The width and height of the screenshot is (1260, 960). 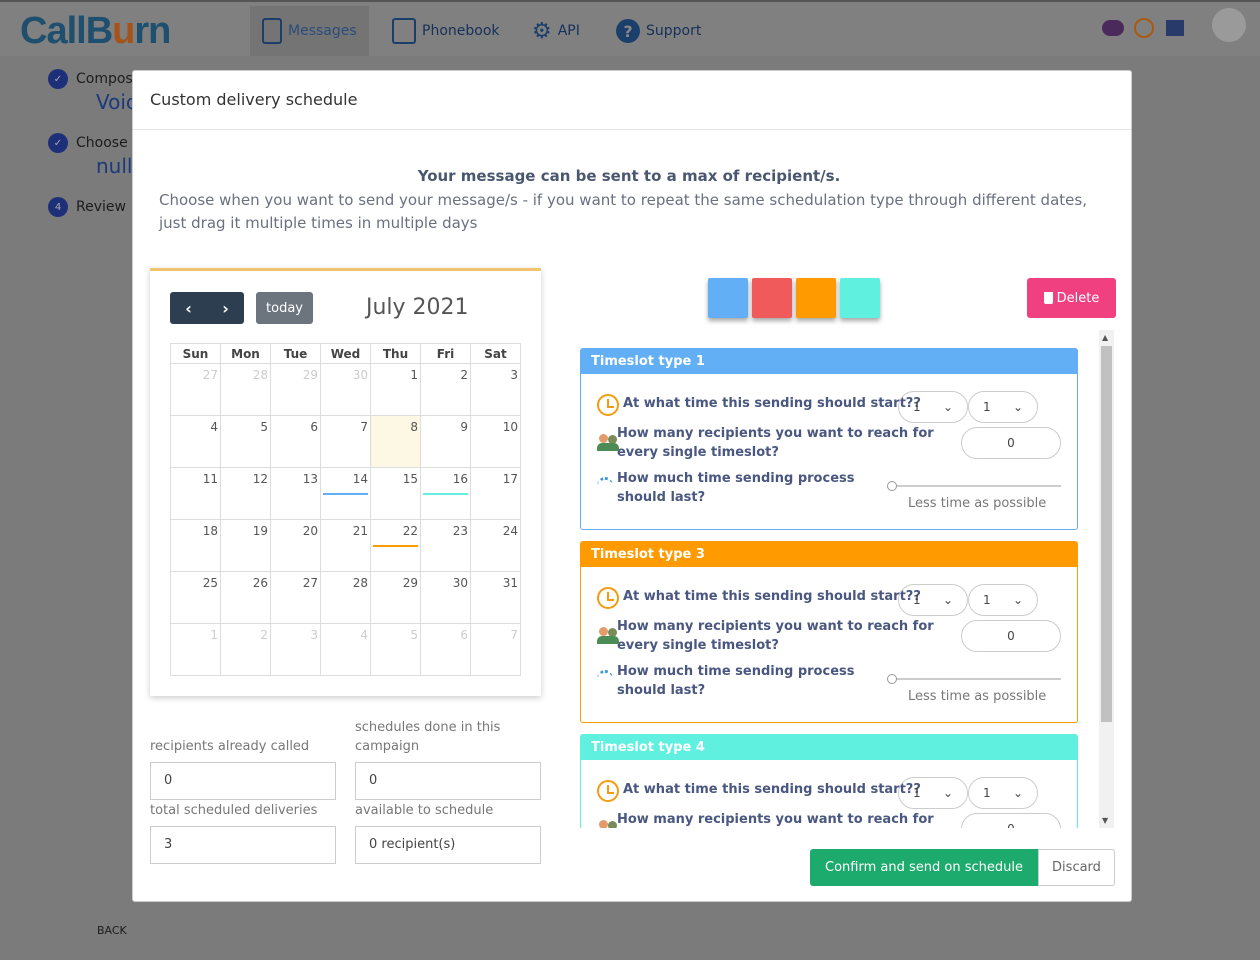 What do you see at coordinates (112, 930) in the screenshot?
I see `back-button: BACK` at bounding box center [112, 930].